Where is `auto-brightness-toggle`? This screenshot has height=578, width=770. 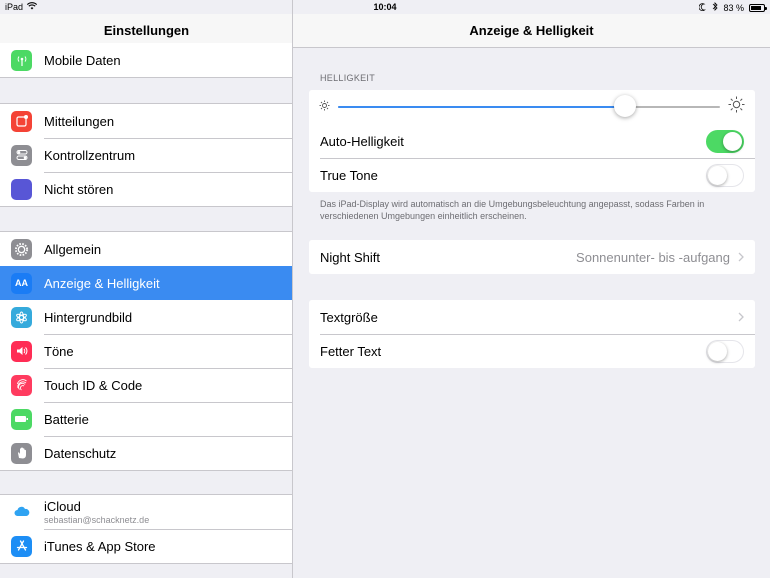 auto-brightness-toggle is located at coordinates (725, 141).